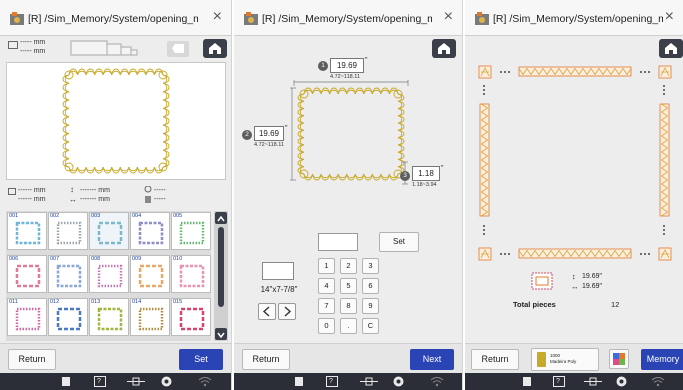 The height and width of the screenshot is (390, 683). What do you see at coordinates (267, 311) in the screenshot?
I see `prev-hoop-button` at bounding box center [267, 311].